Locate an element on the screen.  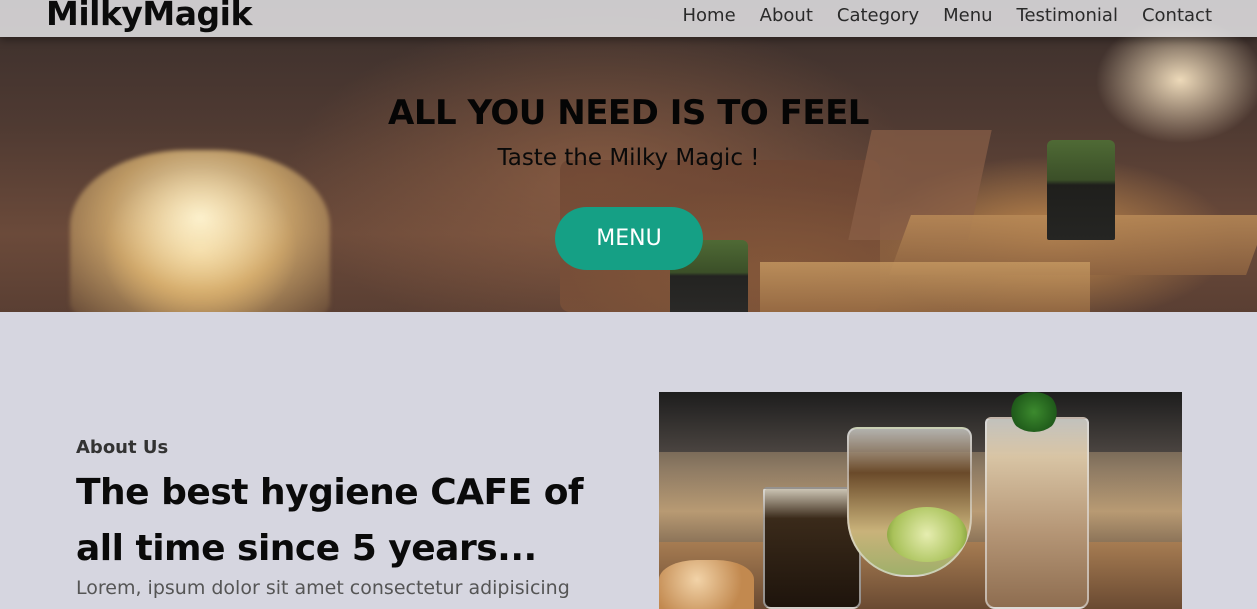
hero-subtitle: Taste the Milky Magic ! is located at coordinates (628, 158).